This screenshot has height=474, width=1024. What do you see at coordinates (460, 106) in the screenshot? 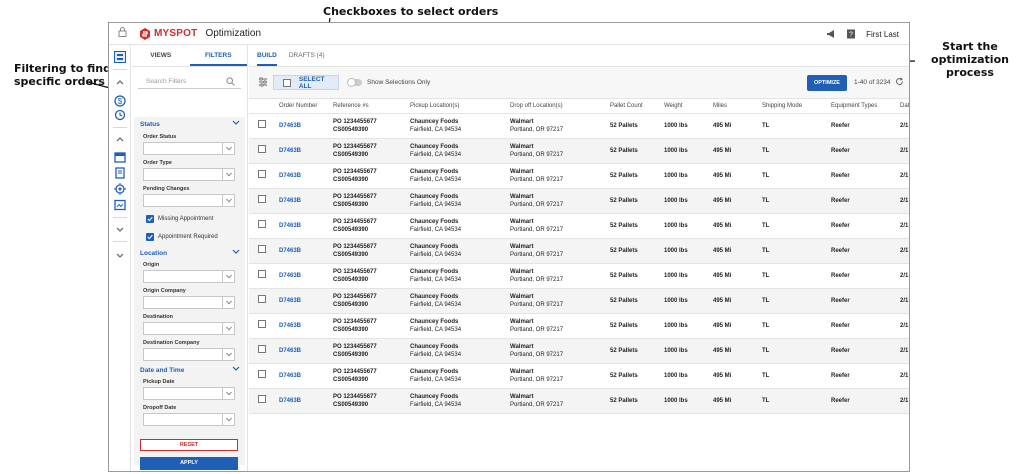
I see `column-header-pickup: Pickup Location(s)` at bounding box center [460, 106].